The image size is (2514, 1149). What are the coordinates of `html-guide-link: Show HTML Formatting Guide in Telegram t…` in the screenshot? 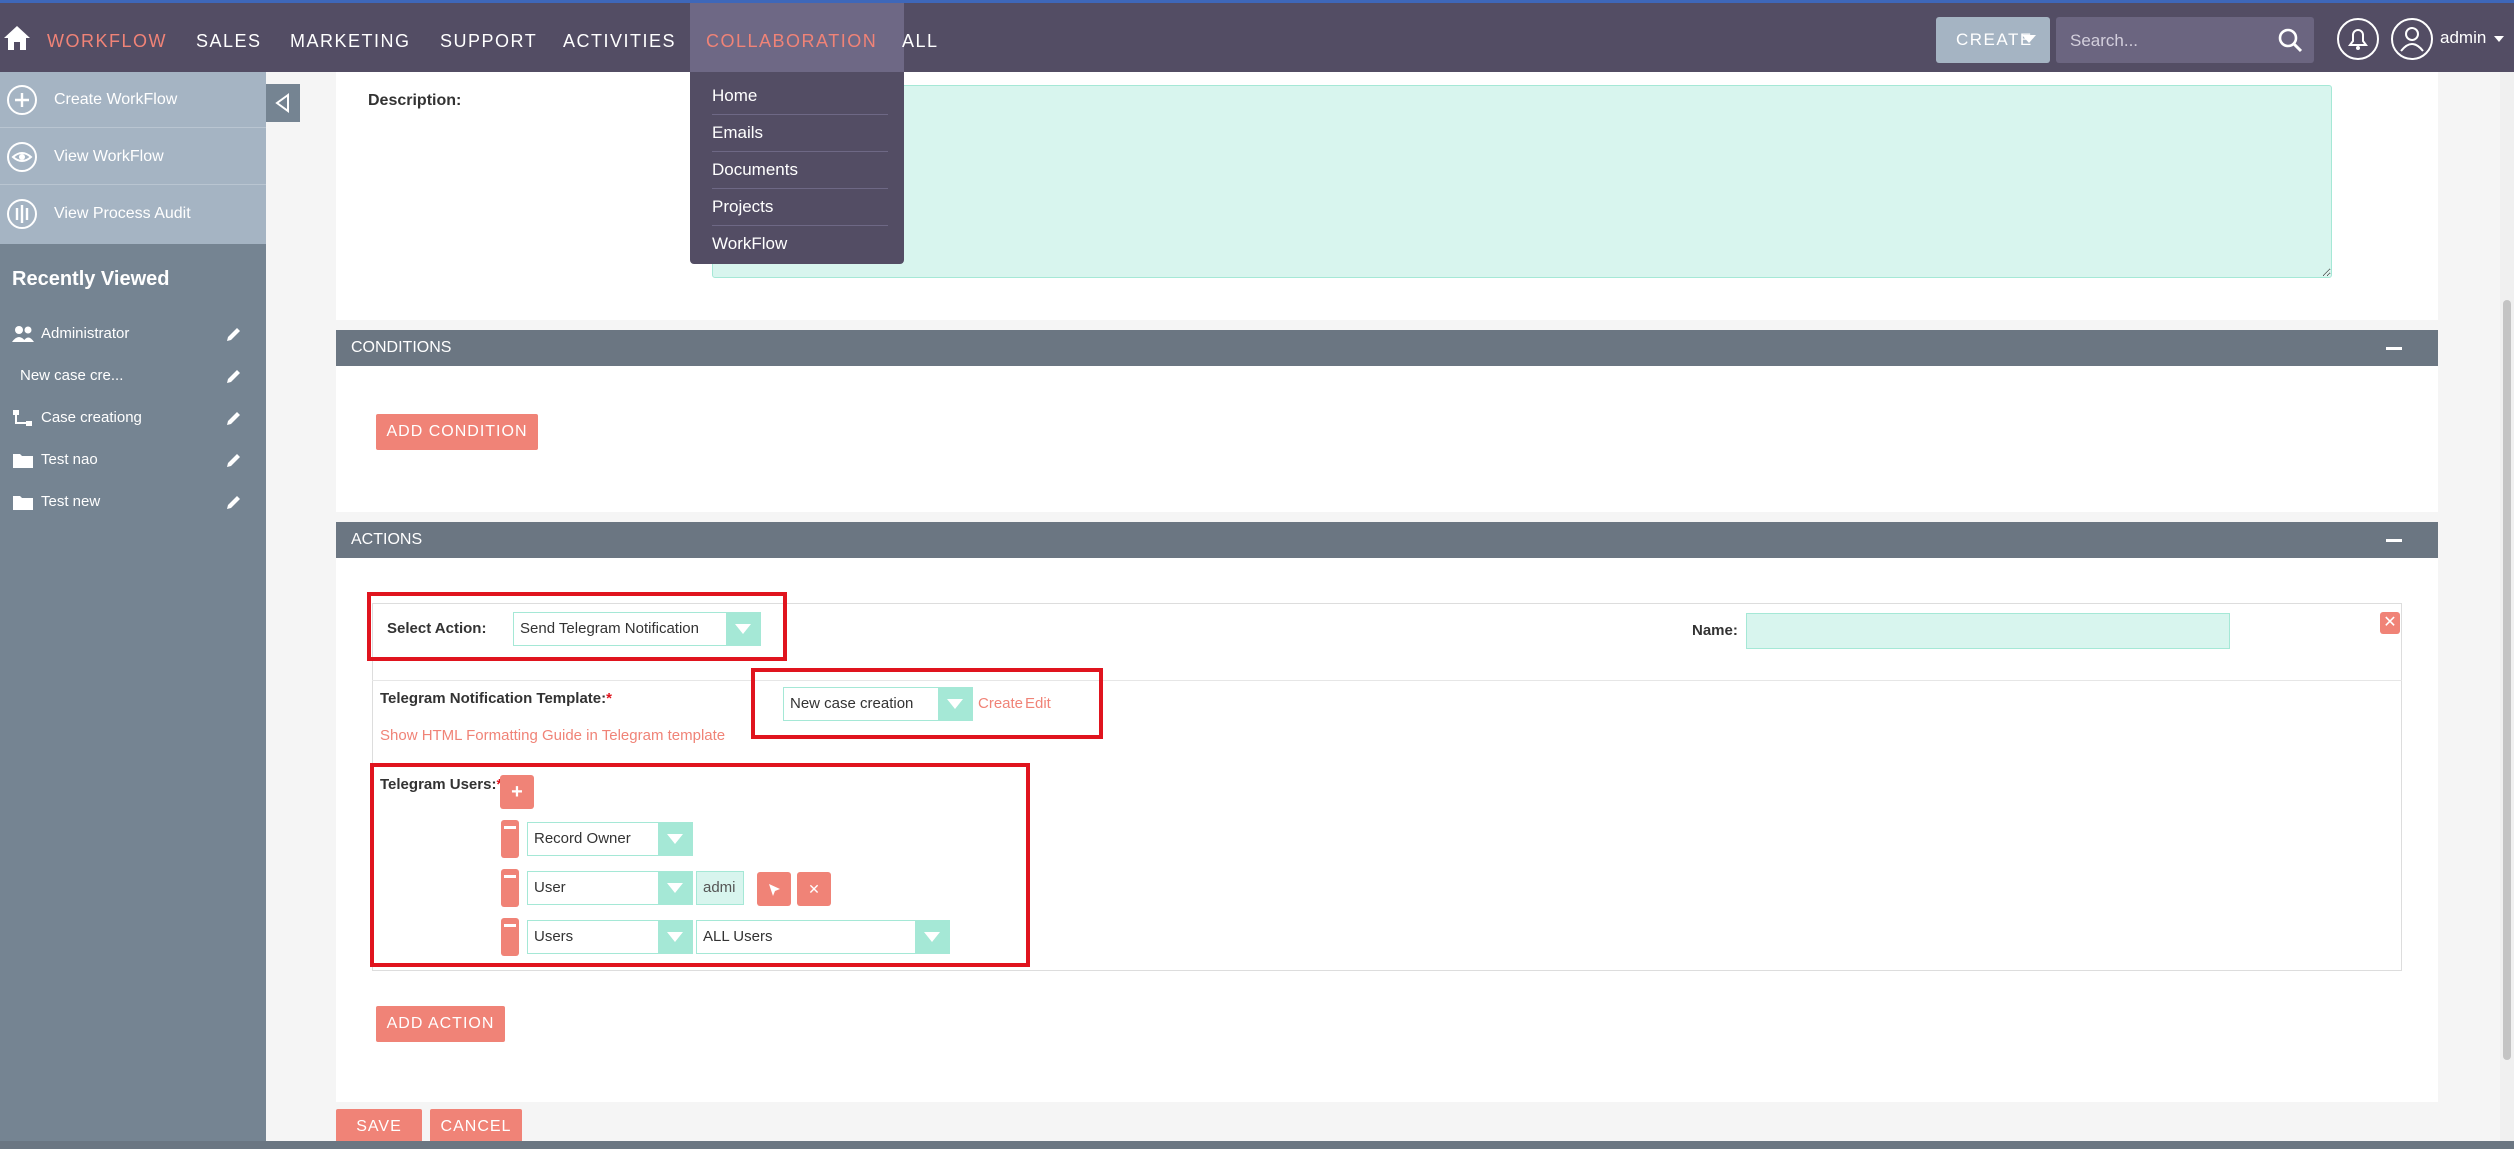 It's located at (552, 735).